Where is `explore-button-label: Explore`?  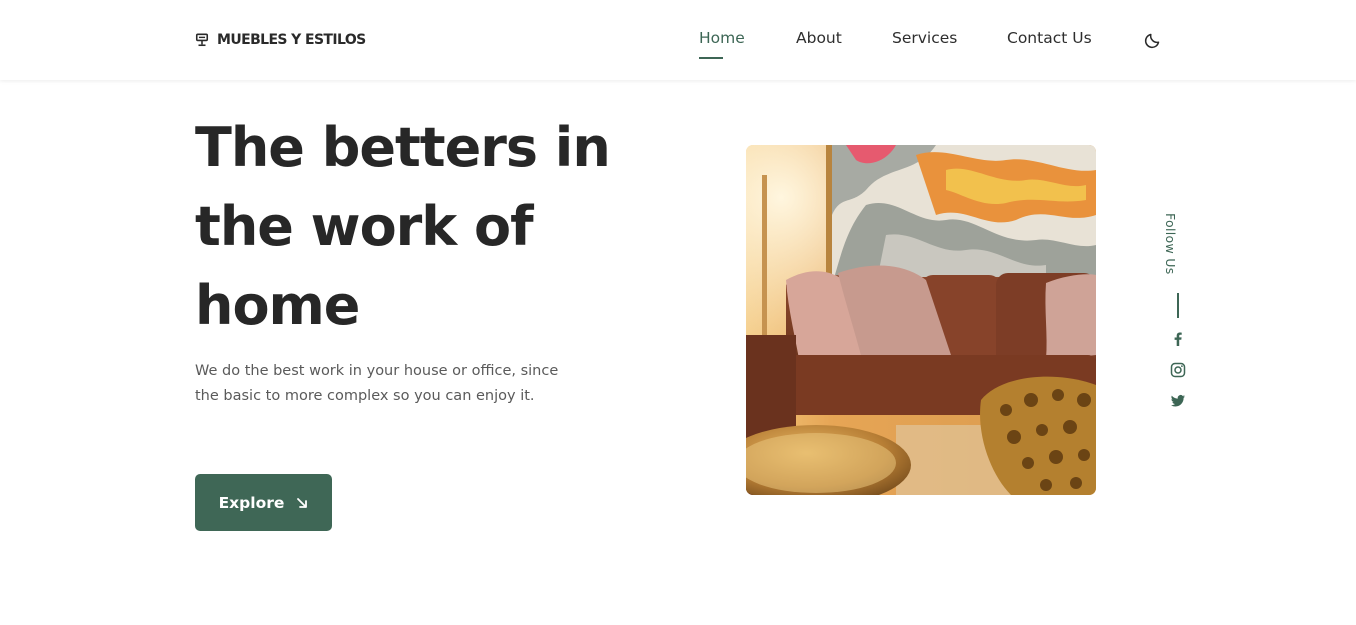
explore-button-label: Explore is located at coordinates (251, 502).